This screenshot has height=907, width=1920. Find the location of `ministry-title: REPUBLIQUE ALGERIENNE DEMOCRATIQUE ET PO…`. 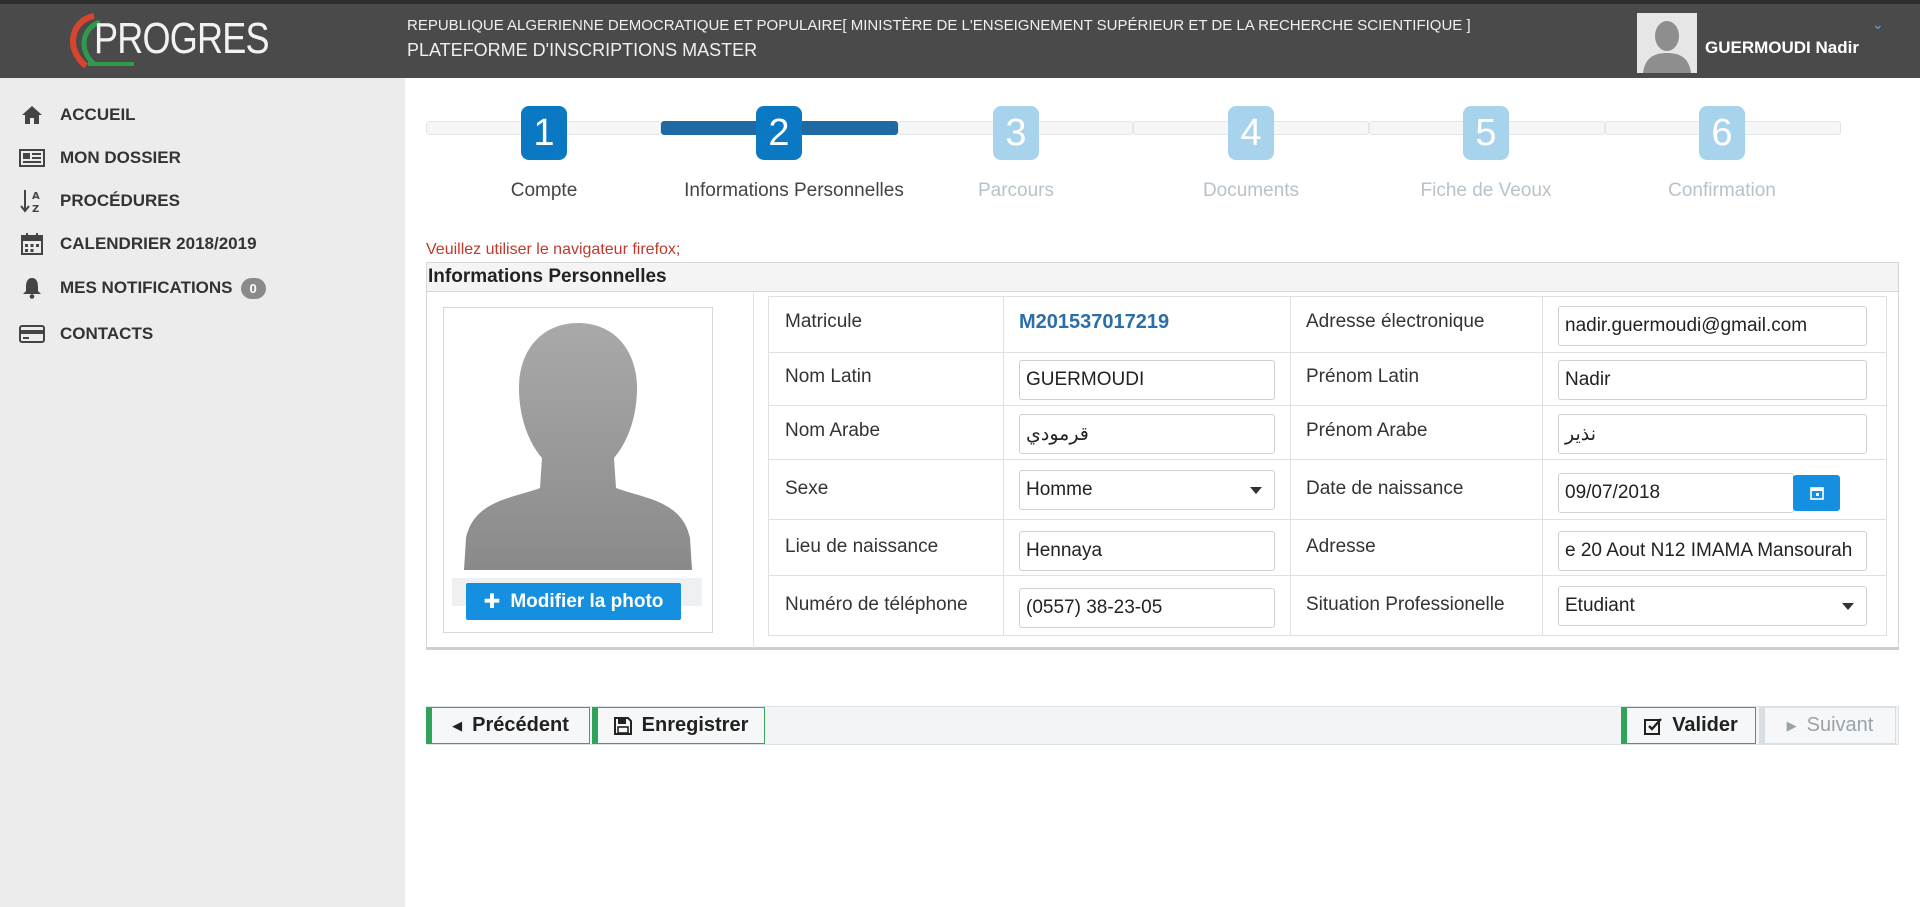

ministry-title: REPUBLIQUE ALGERIENNE DEMOCRATIQUE ET PO… is located at coordinates (939, 25).